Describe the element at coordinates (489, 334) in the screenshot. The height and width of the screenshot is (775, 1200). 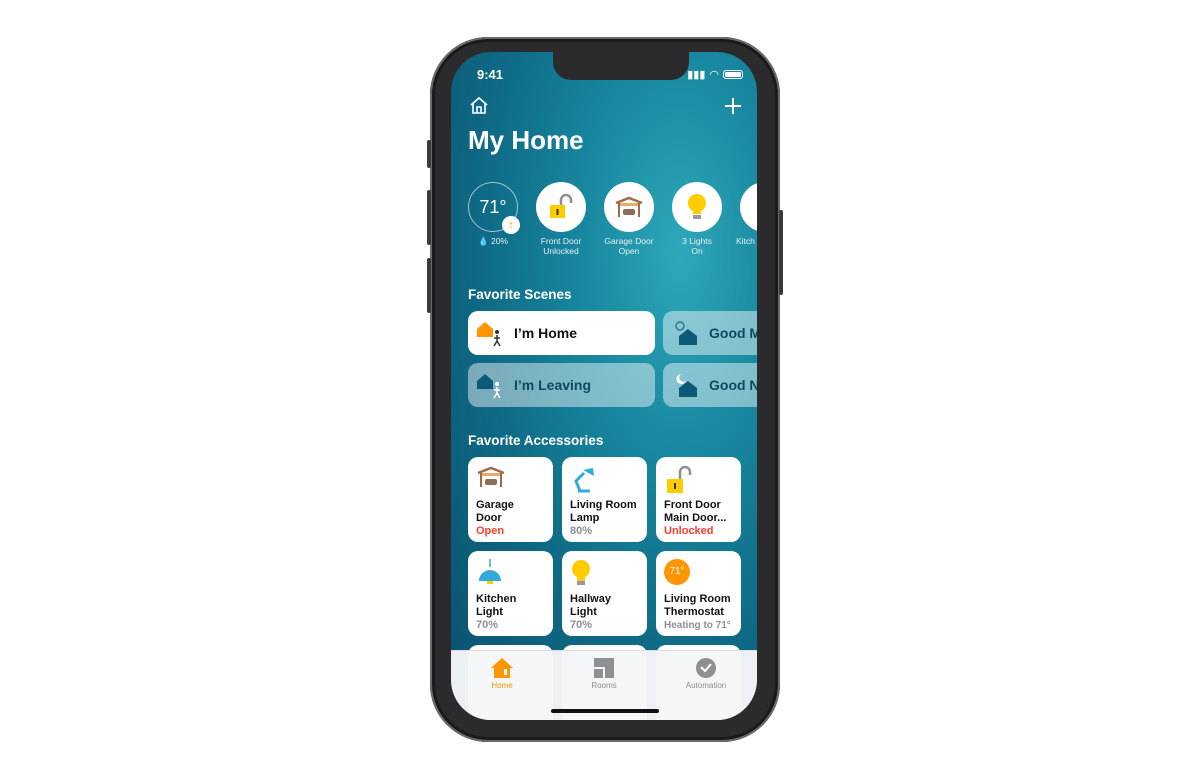
I see `arriving-home-icon` at that location.